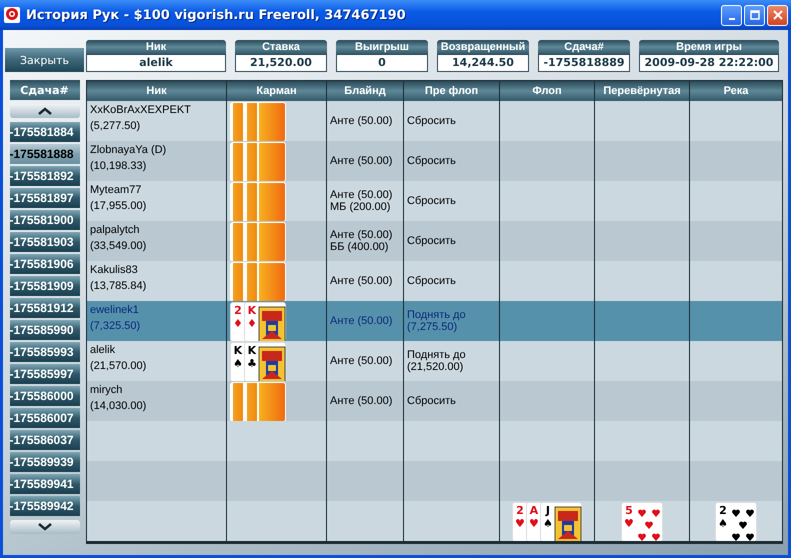 The height and width of the screenshot is (558, 791). Describe the element at coordinates (44, 60) in the screenshot. I see `close-window-button: Закрыть` at that location.